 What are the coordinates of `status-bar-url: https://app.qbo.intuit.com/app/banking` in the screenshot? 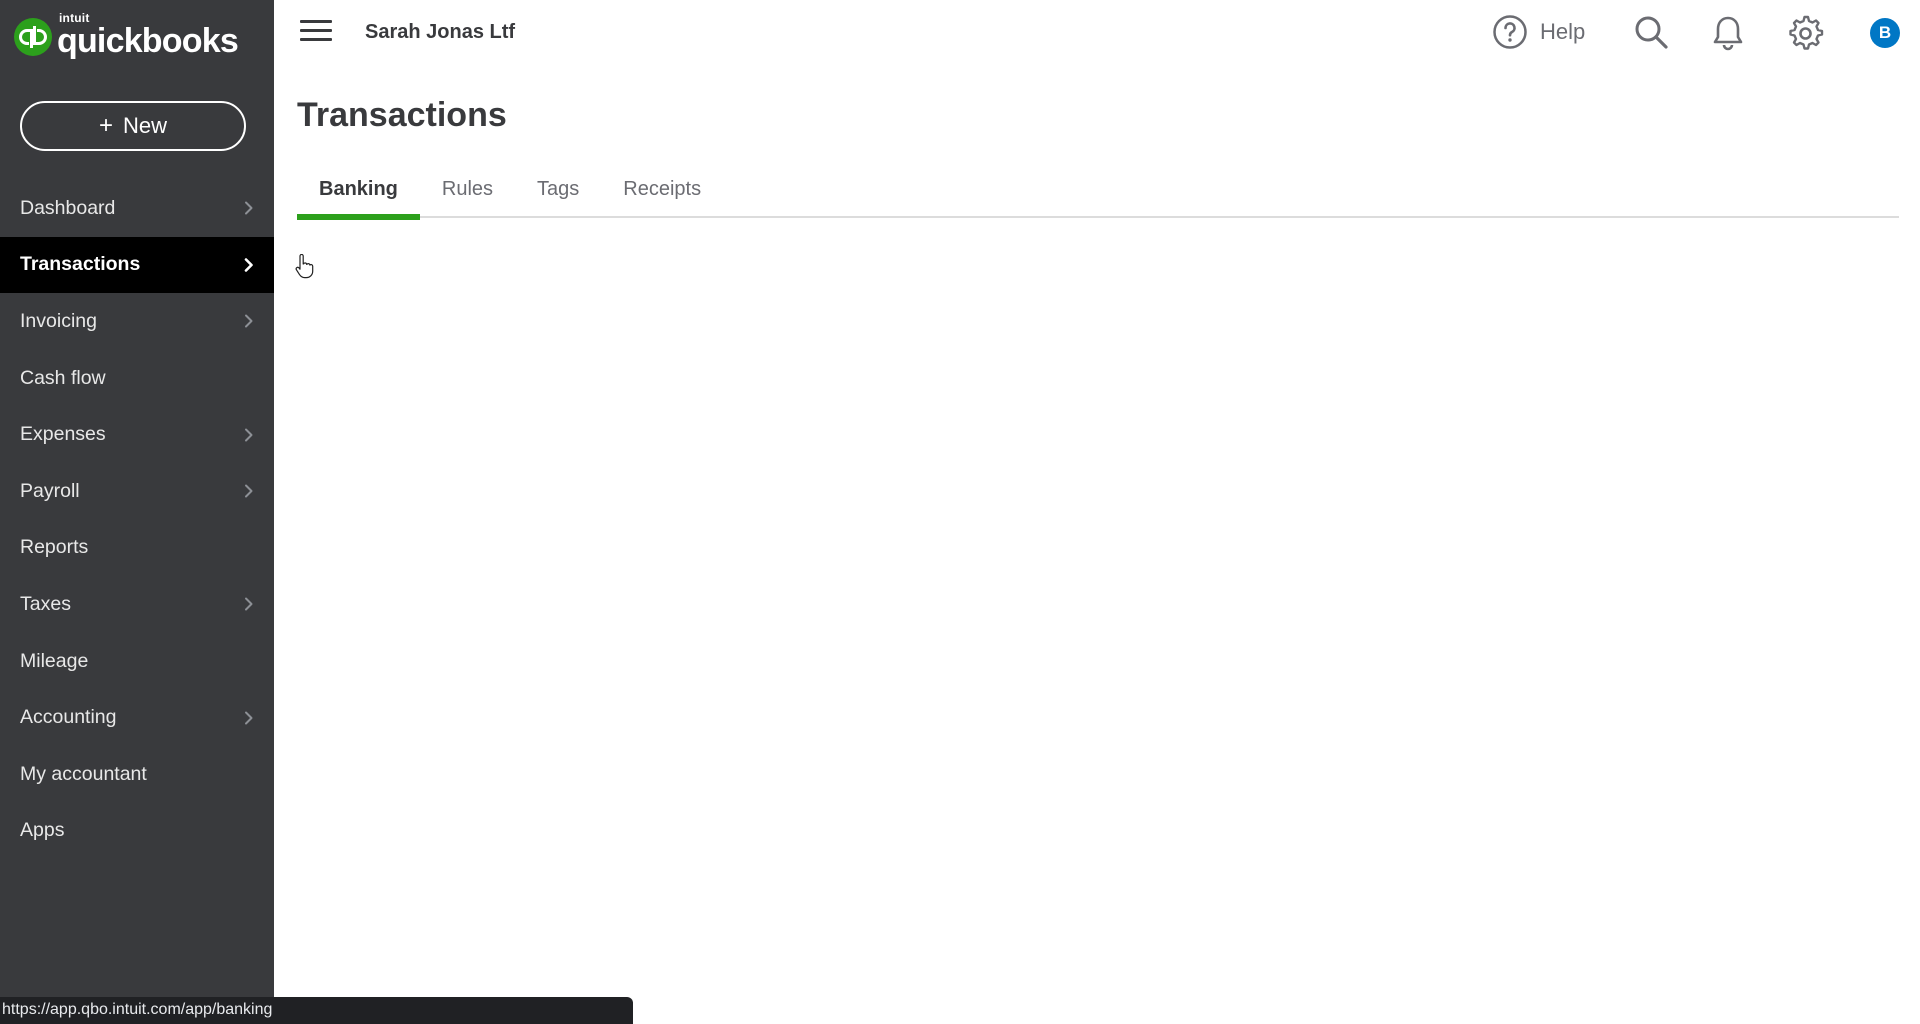 It's located at (316, 1010).